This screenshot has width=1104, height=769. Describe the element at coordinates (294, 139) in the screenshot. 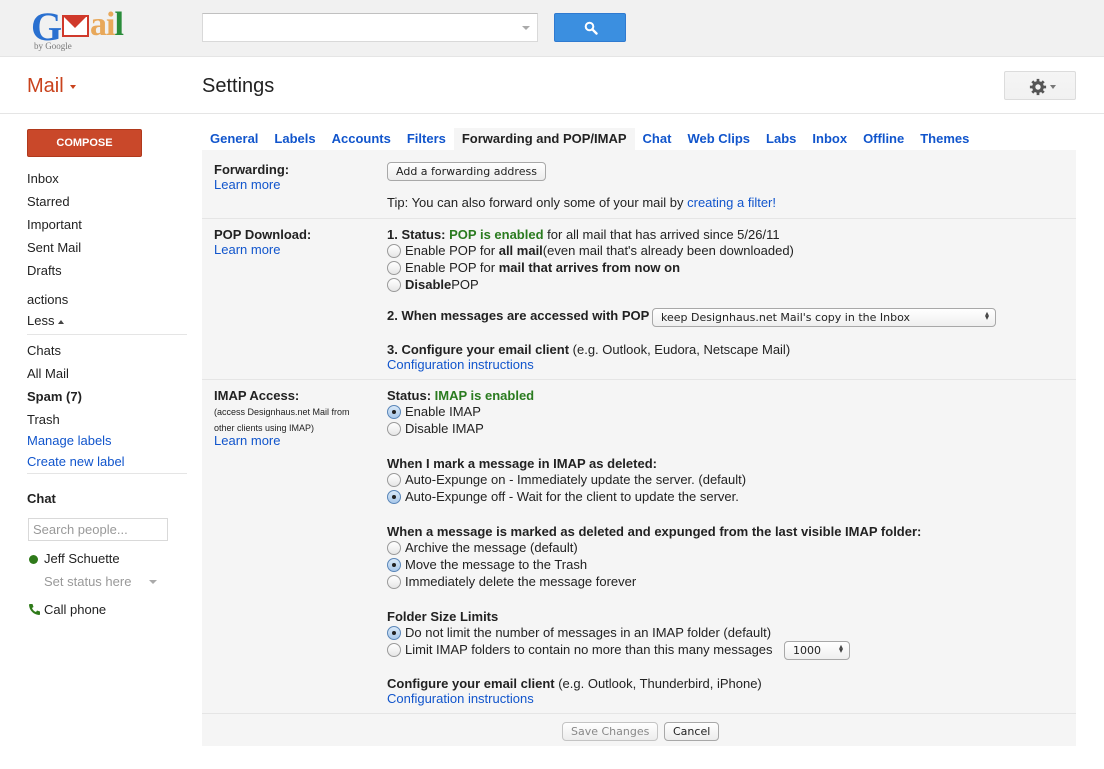

I see `tab-labels: Labels` at that location.